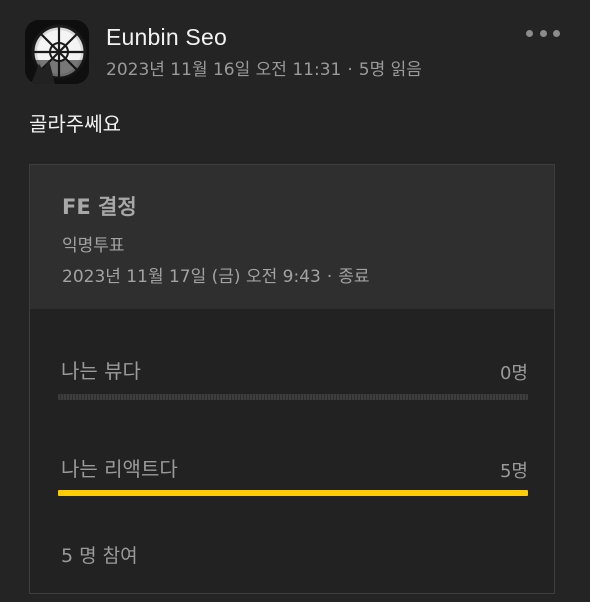 The width and height of the screenshot is (590, 602). I want to click on clock-window-avatar-image, so click(57, 52).